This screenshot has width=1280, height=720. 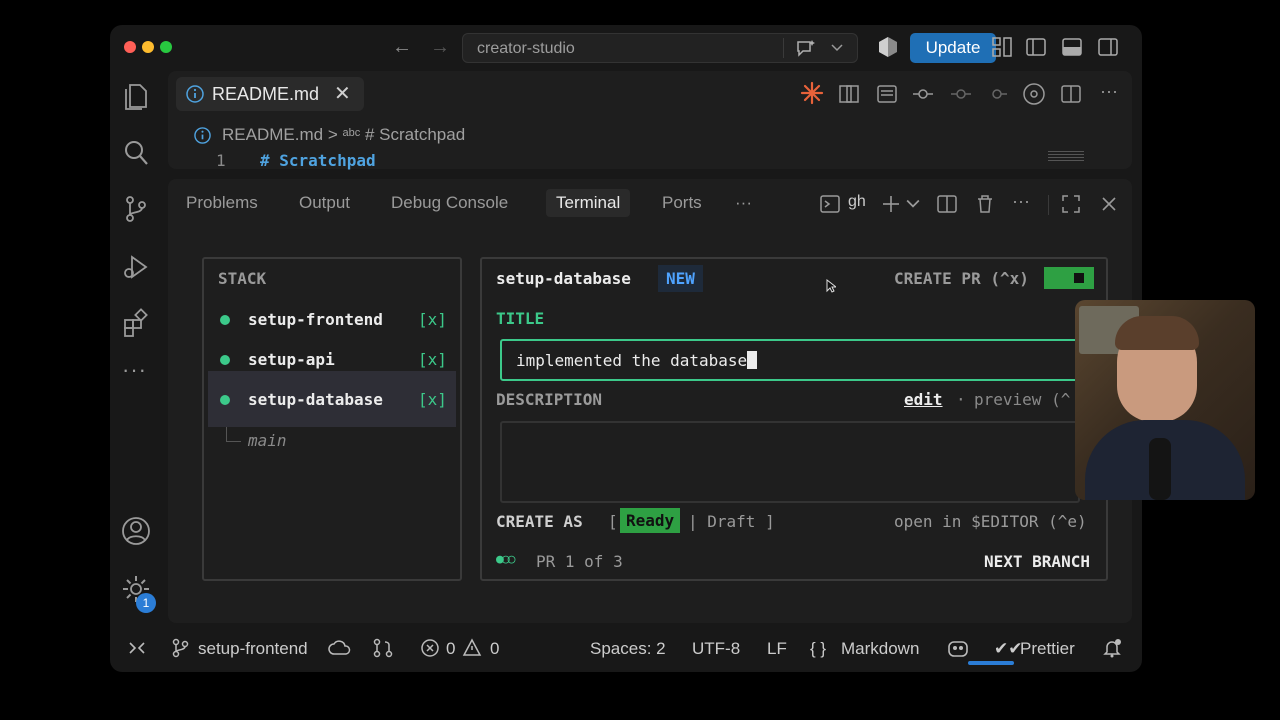 What do you see at coordinates (1109, 91) in the screenshot?
I see `editor-more-actions-icon: ···` at bounding box center [1109, 91].